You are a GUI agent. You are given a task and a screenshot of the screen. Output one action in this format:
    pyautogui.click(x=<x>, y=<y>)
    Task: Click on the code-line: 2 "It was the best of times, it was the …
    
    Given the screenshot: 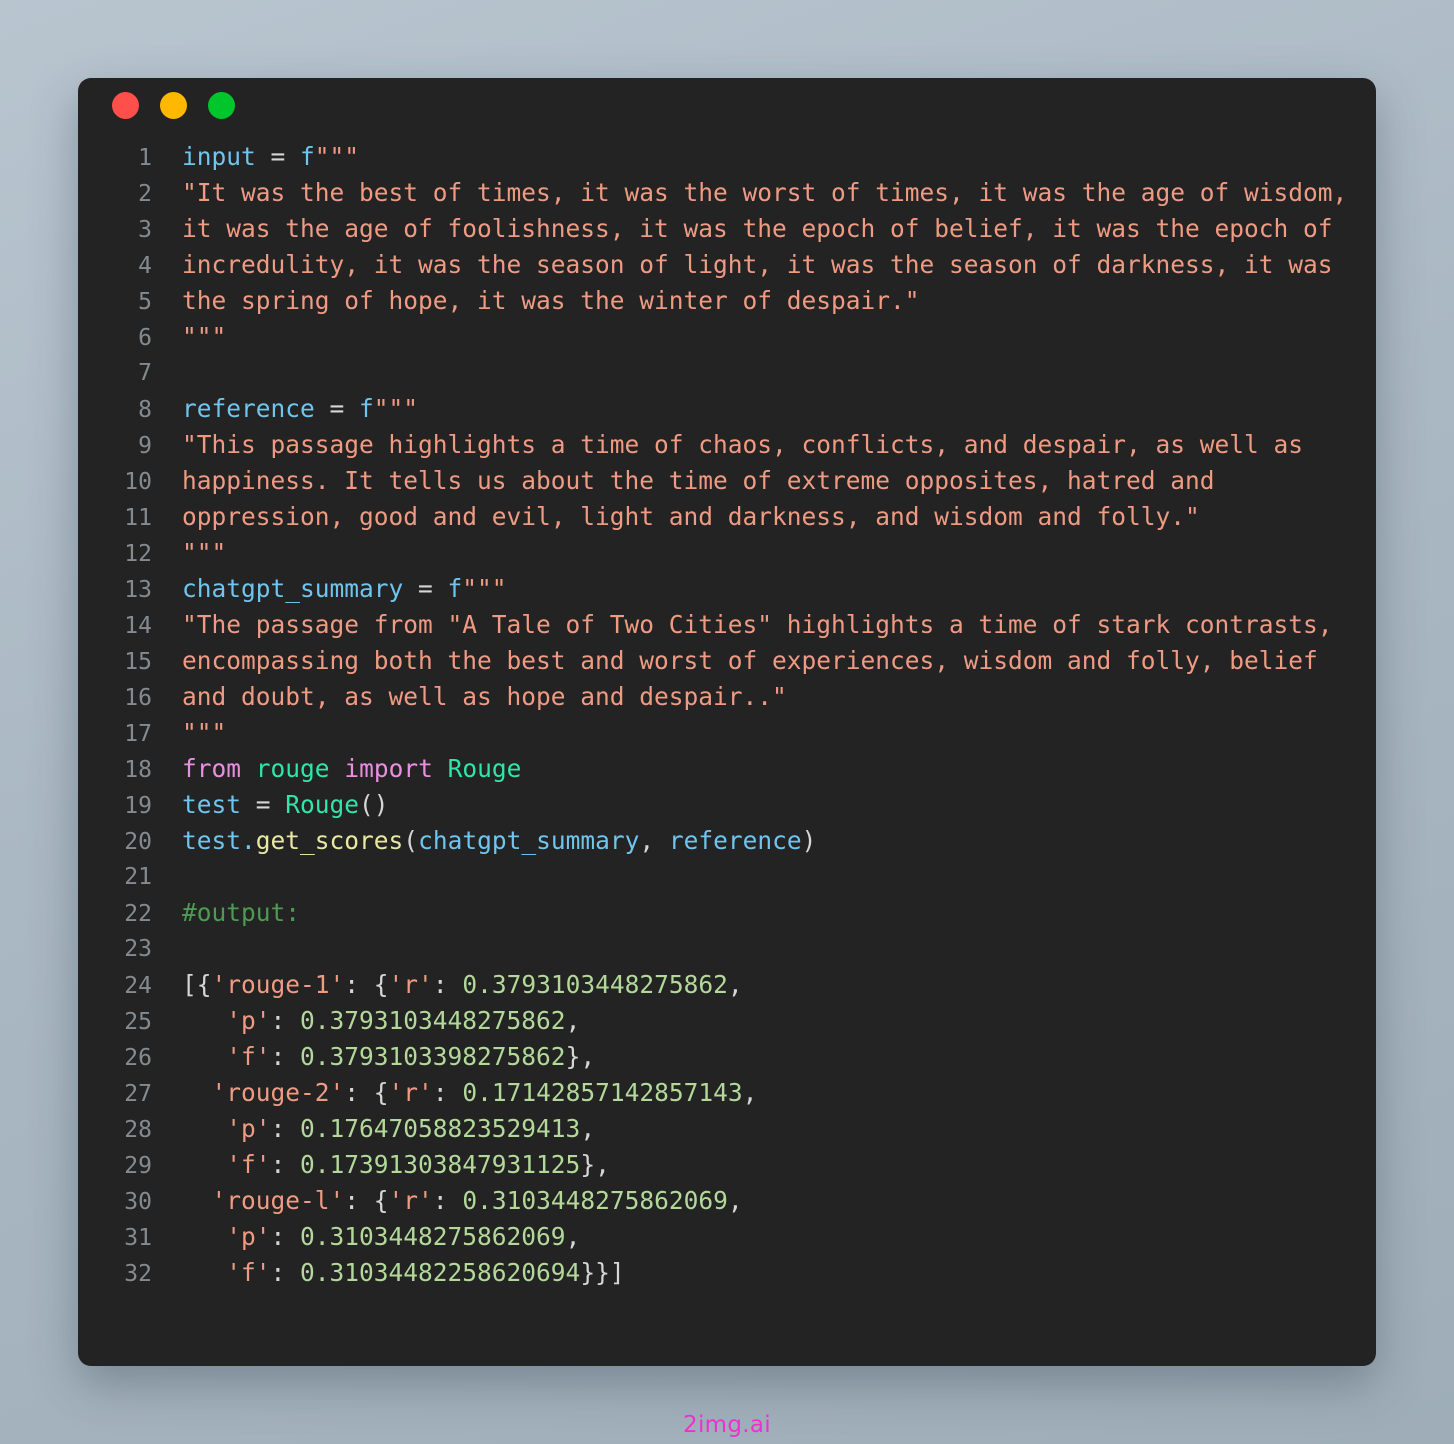 What is the action you would take?
    pyautogui.click(x=727, y=193)
    